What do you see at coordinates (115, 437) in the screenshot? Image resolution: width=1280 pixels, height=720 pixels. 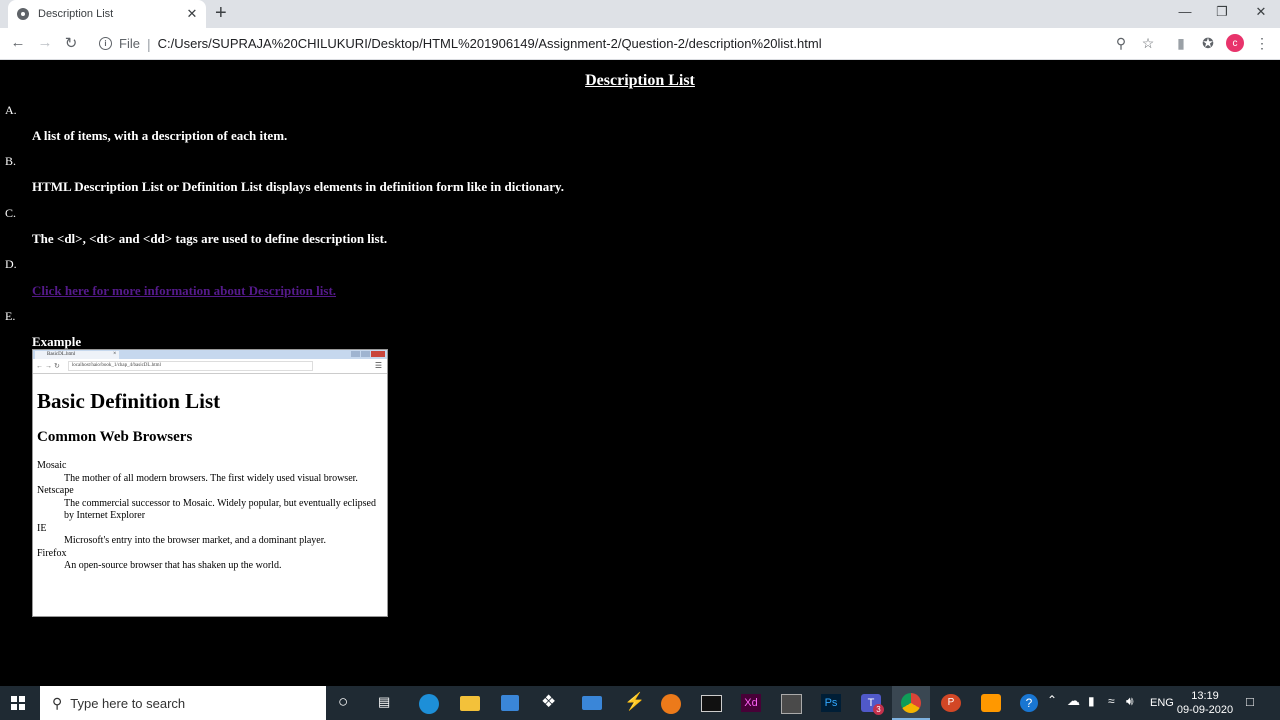 I see `example-heading2: Common Web Browsers` at bounding box center [115, 437].